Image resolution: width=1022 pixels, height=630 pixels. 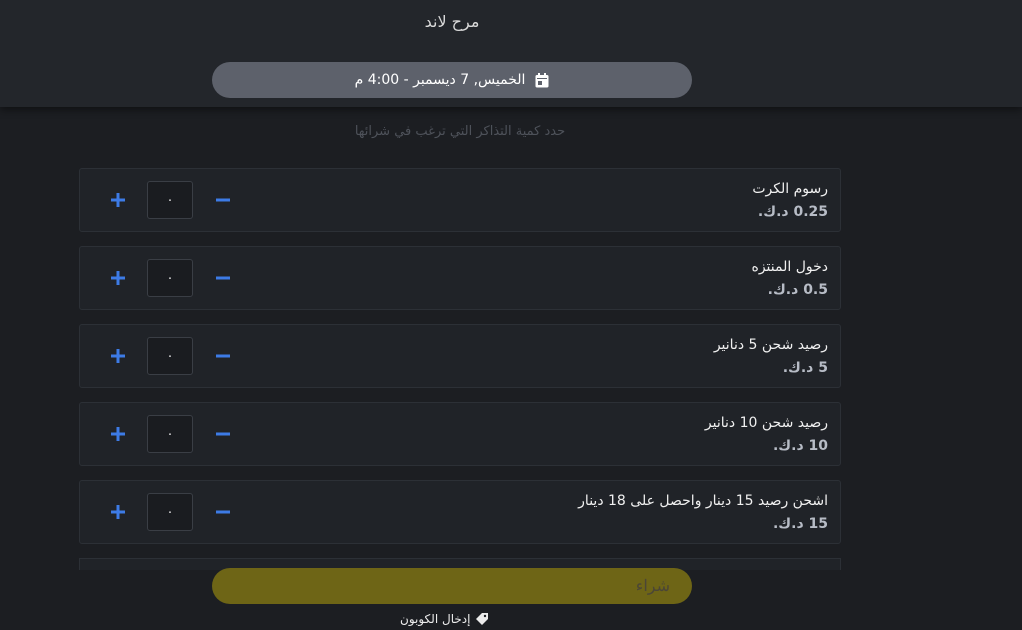 What do you see at coordinates (435, 619) in the screenshot?
I see `coupon-label: إدخال الكوبون` at bounding box center [435, 619].